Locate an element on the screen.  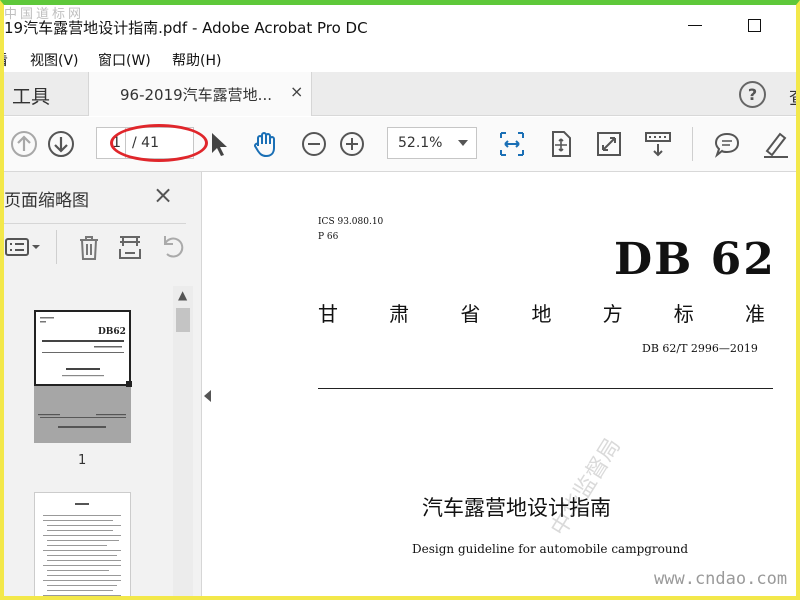
standard-title-char: 地 is located at coordinates (541, 314).